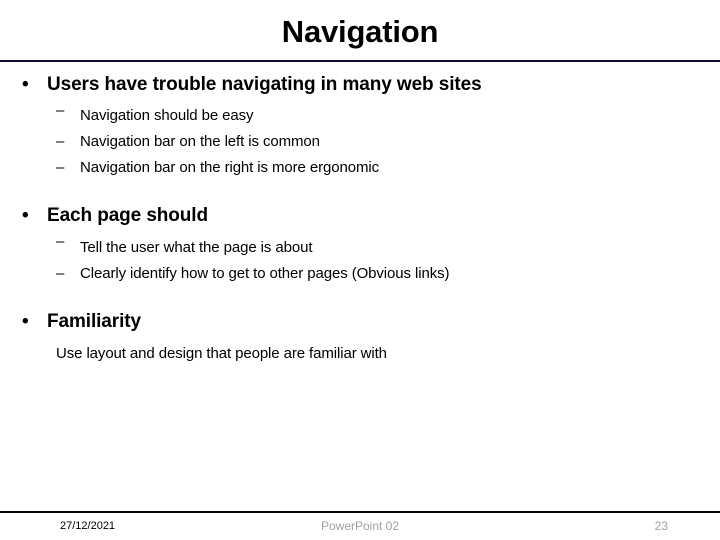 This screenshot has height=540, width=720. What do you see at coordinates (94, 321) in the screenshot?
I see `bullet-level1-3-text: Familiarity` at bounding box center [94, 321].